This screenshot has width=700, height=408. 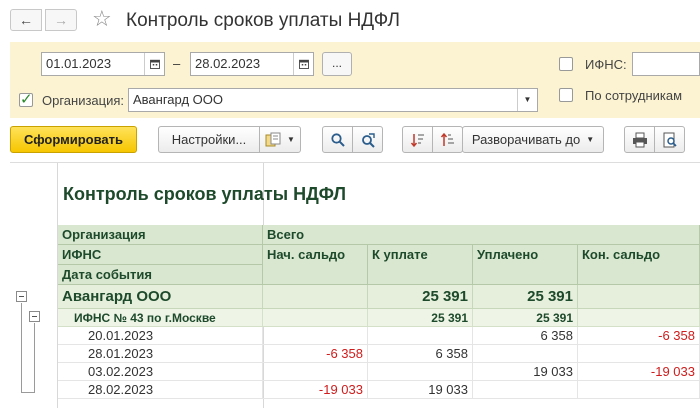 What do you see at coordinates (160, 372) in the screenshot?
I see `row-date: 03.02.2023` at bounding box center [160, 372].